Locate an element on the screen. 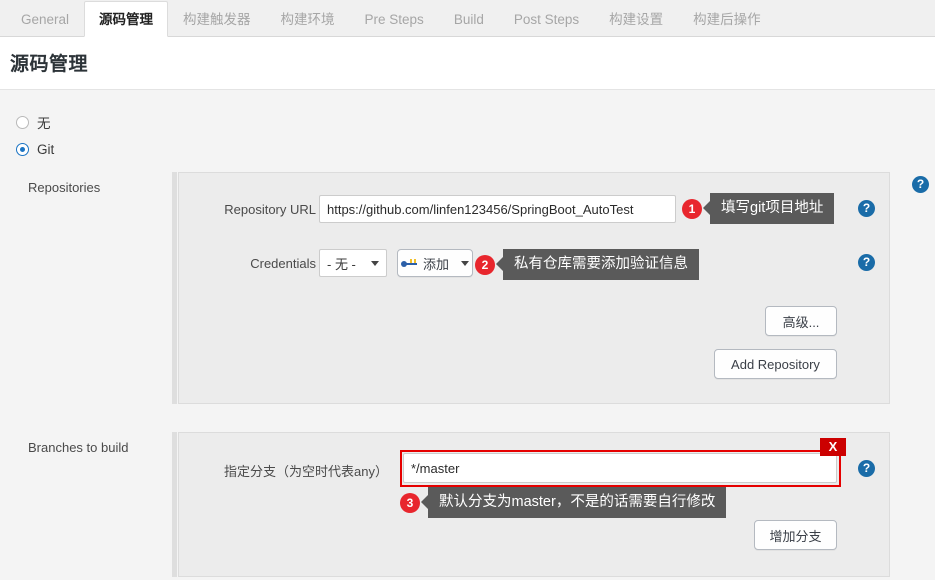 This screenshot has height=580, width=935. annotation-badge-2: 2 is located at coordinates (485, 265).